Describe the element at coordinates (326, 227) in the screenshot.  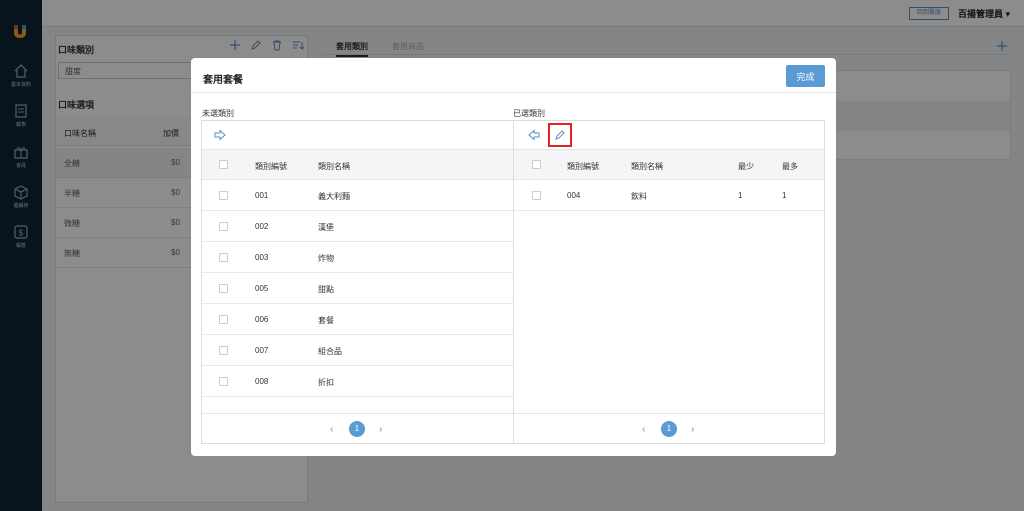
I see `category-name: 漢堡` at that location.